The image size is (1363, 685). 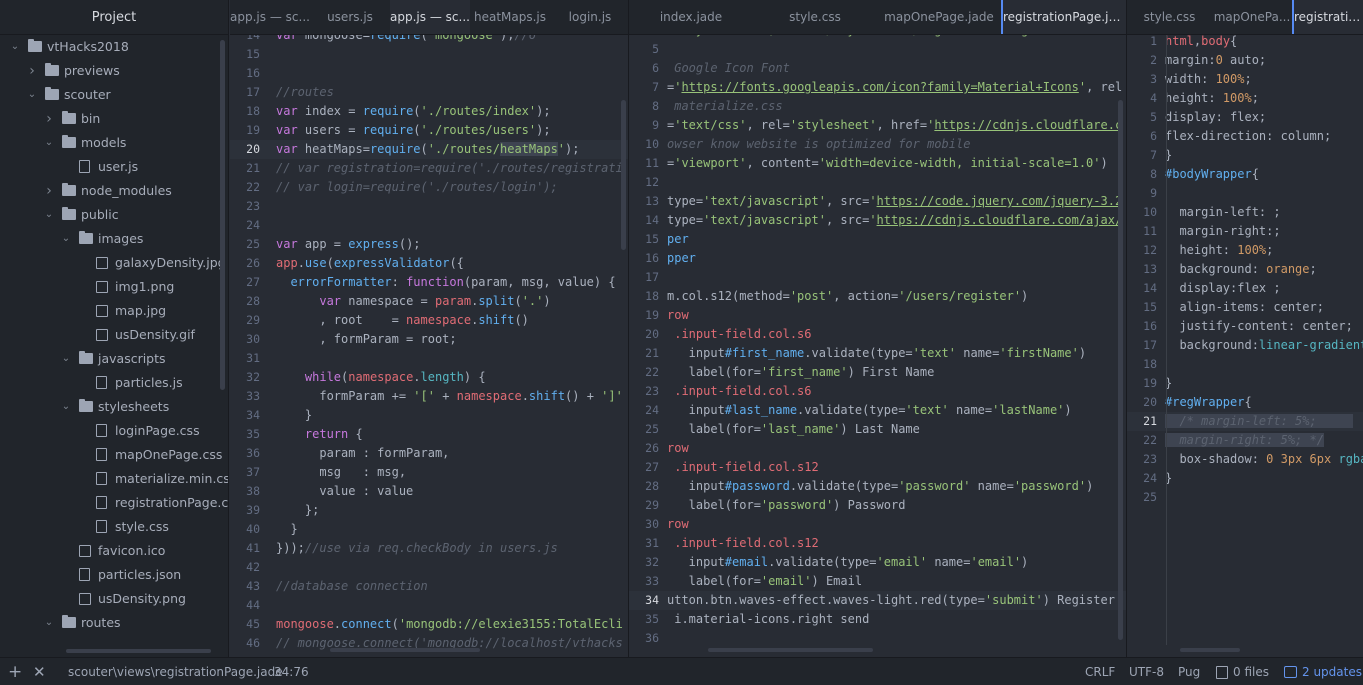 What do you see at coordinates (114, 71) in the screenshot?
I see `tree-folder: › previews` at bounding box center [114, 71].